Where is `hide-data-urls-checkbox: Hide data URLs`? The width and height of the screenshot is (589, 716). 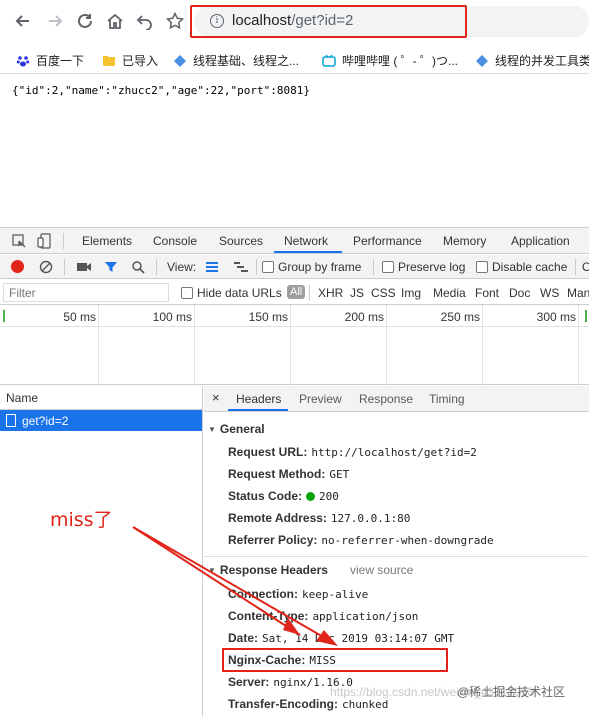
hide-data-urls-checkbox: Hide data URLs is located at coordinates (231, 293).